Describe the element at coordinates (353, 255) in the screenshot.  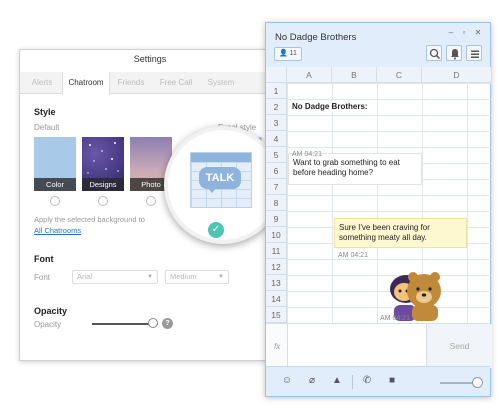
I see `sent-message-time: AM 04:21` at that location.